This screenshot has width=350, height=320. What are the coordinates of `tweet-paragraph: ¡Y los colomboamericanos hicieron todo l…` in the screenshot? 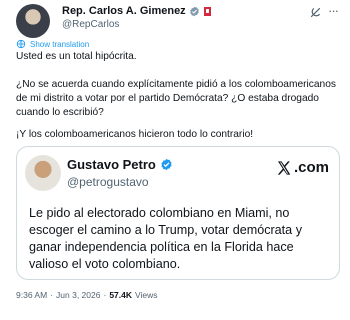 It's located at (135, 134).